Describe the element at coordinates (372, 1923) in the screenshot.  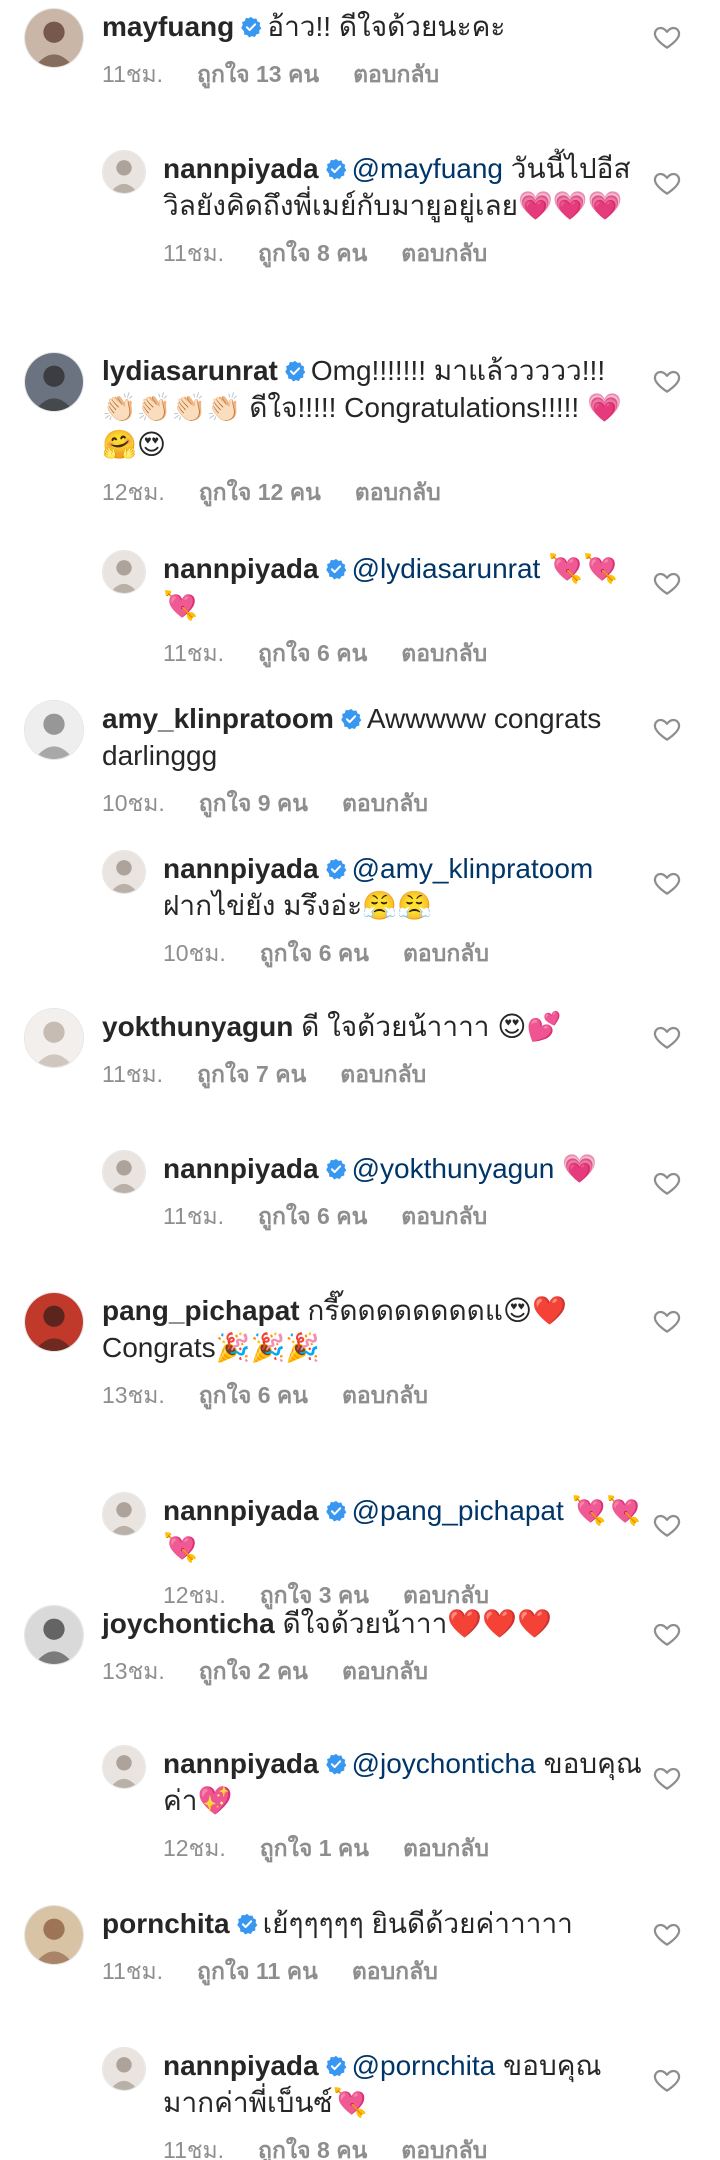
I see `comment-text: pornchita เย้ๆๆๆๆๆ ยินดีด้วยค่าาาาา` at that location.